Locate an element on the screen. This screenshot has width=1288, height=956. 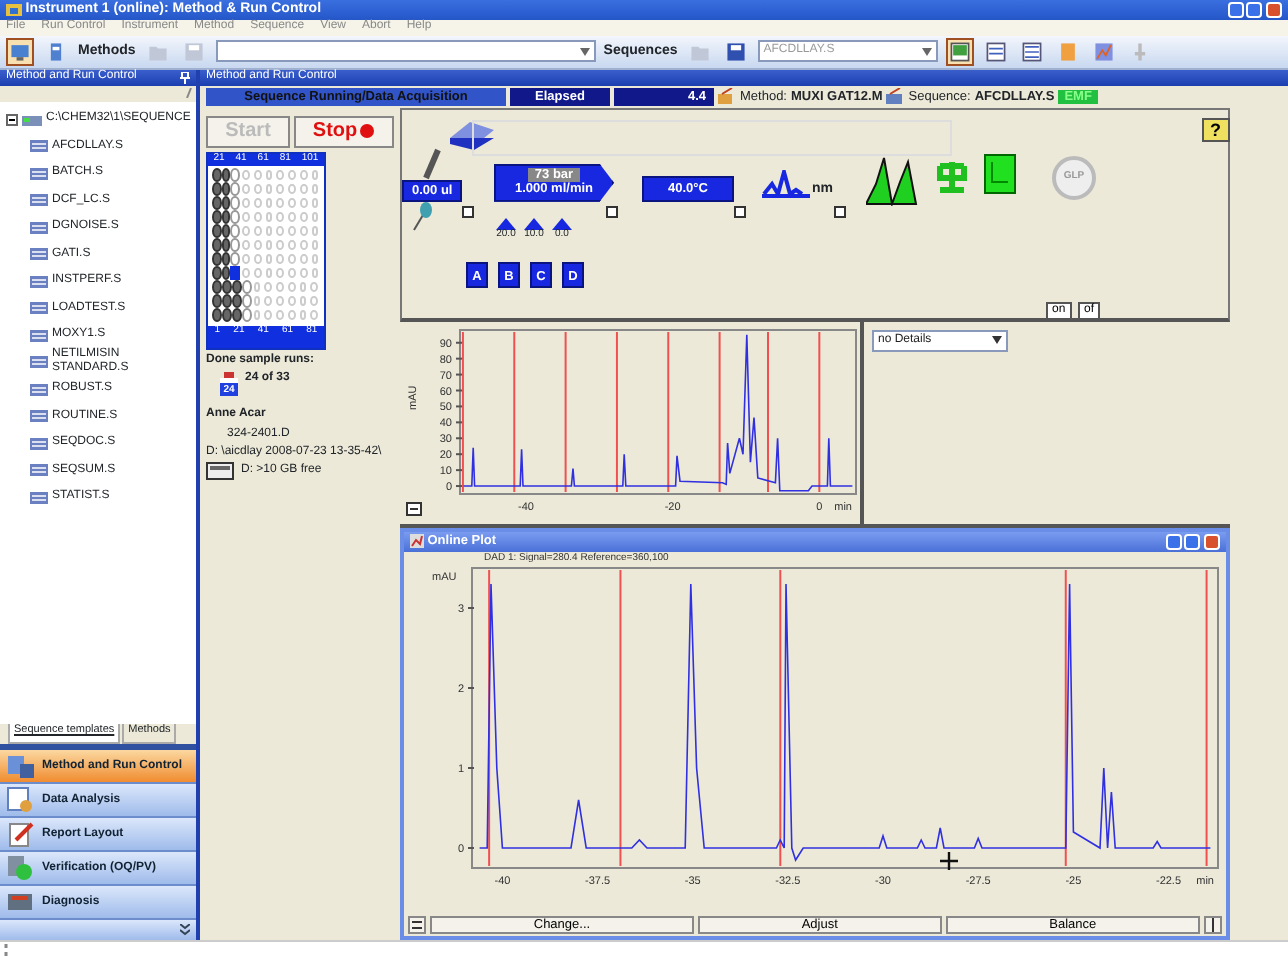
stop-icon is located at coordinates (367, 131).